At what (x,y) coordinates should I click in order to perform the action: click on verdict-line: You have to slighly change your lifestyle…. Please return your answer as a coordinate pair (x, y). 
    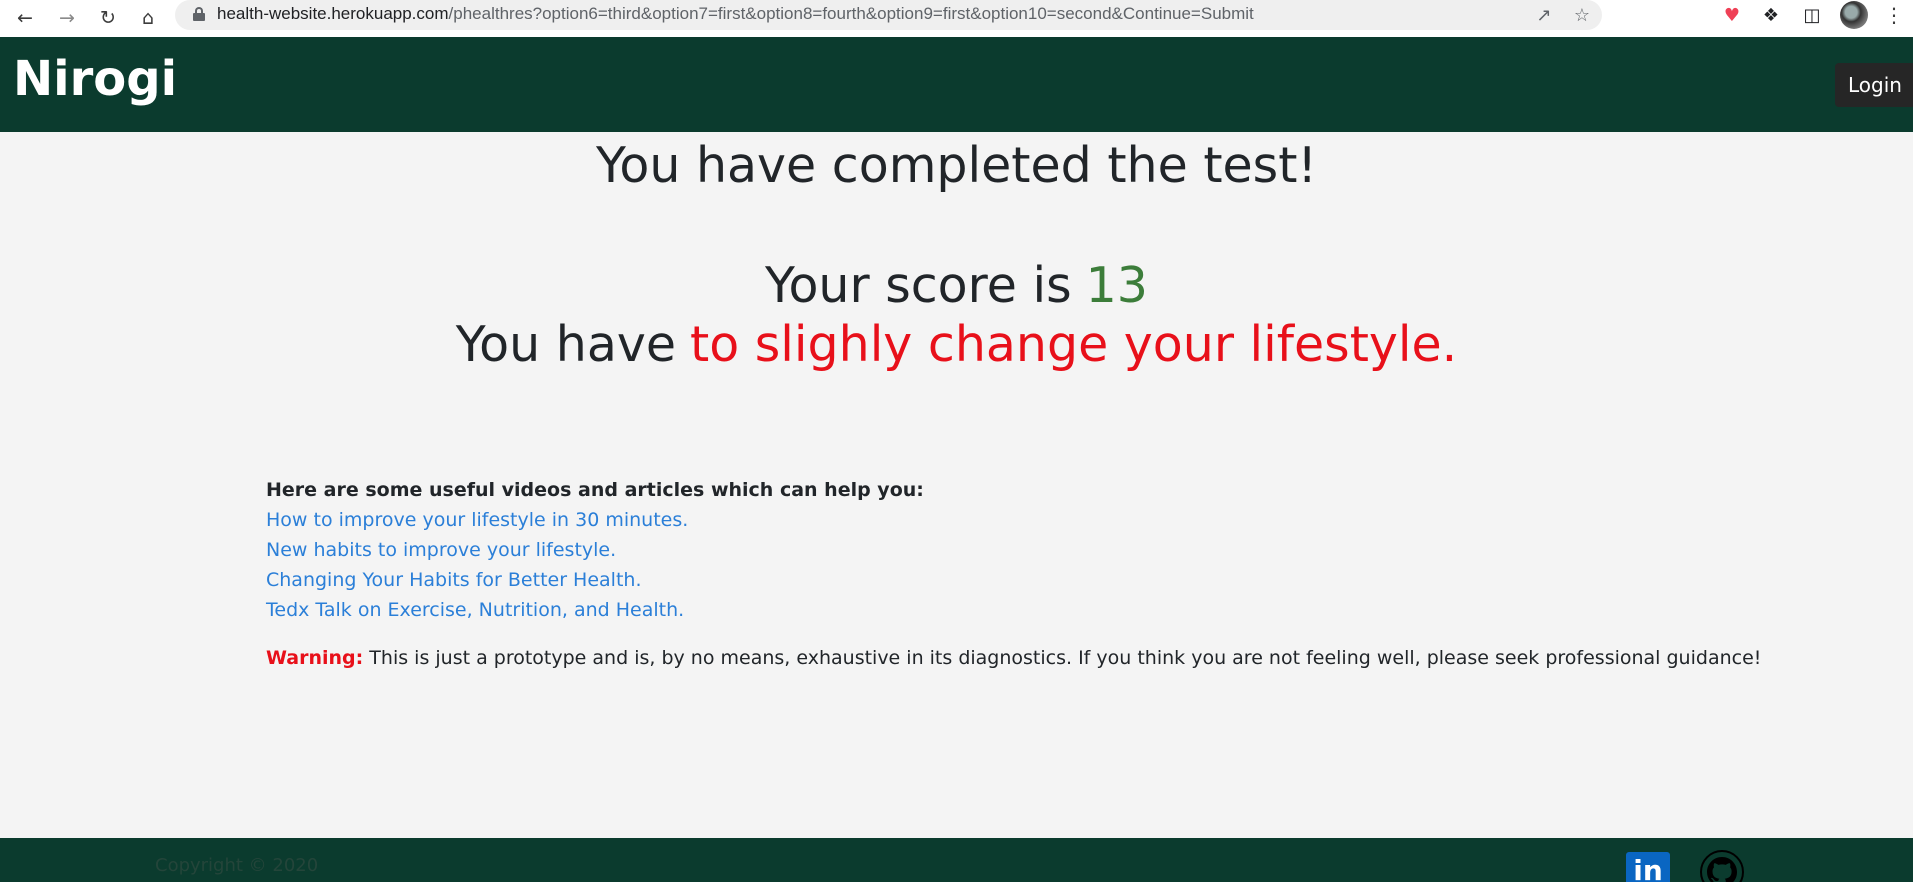
    Looking at the image, I should click on (956, 344).